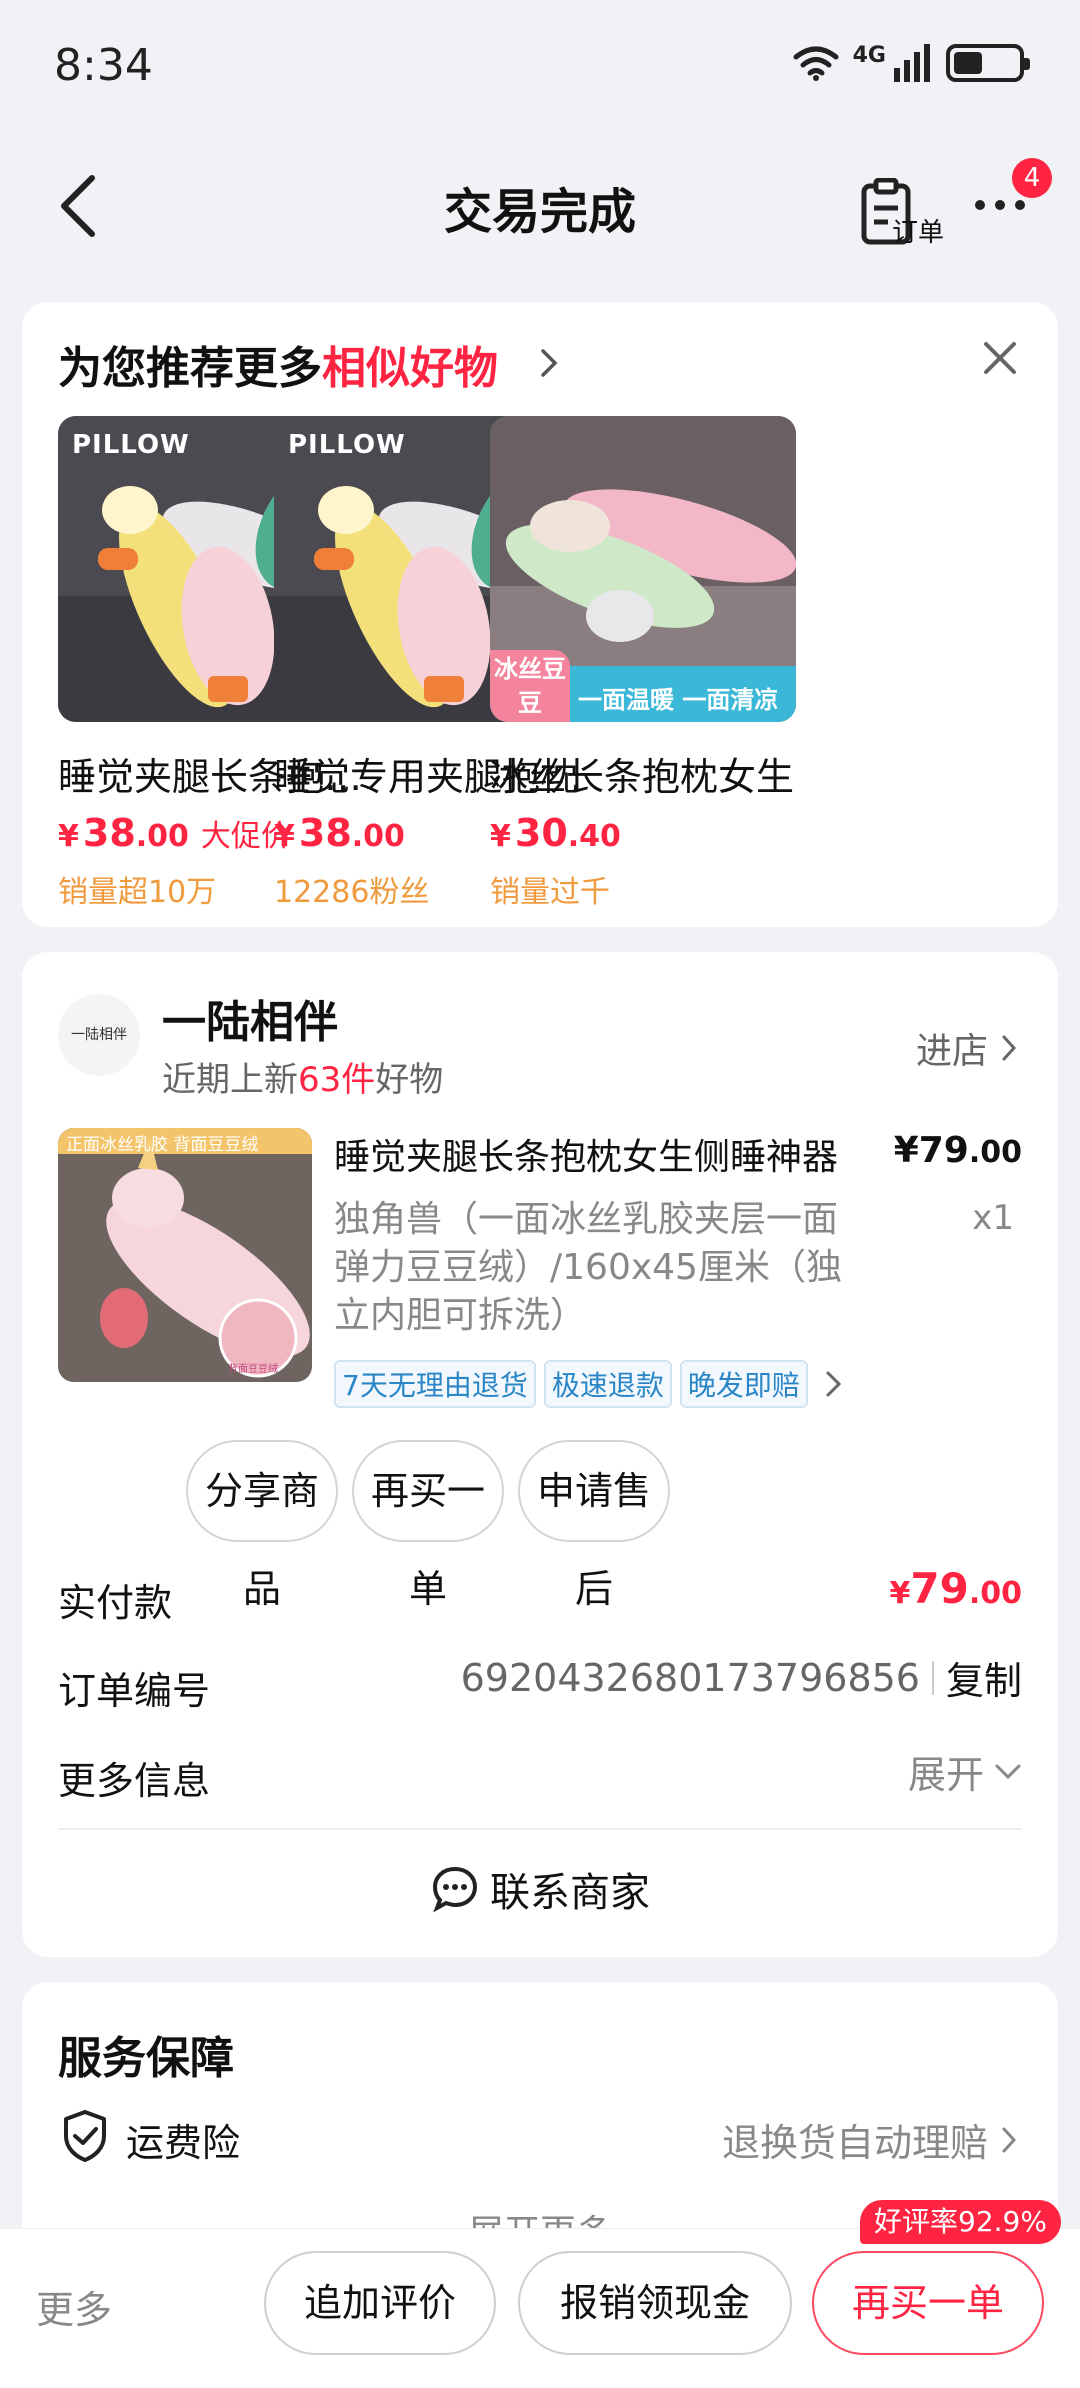 The image size is (1080, 2388). What do you see at coordinates (643, 833) in the screenshot?
I see `product-price: ¥30.40` at bounding box center [643, 833].